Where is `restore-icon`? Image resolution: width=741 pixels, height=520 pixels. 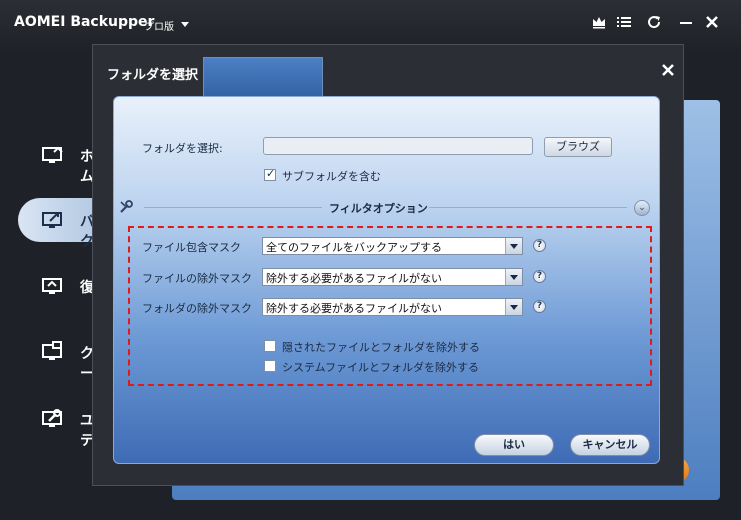
restore-icon is located at coordinates (53, 286).